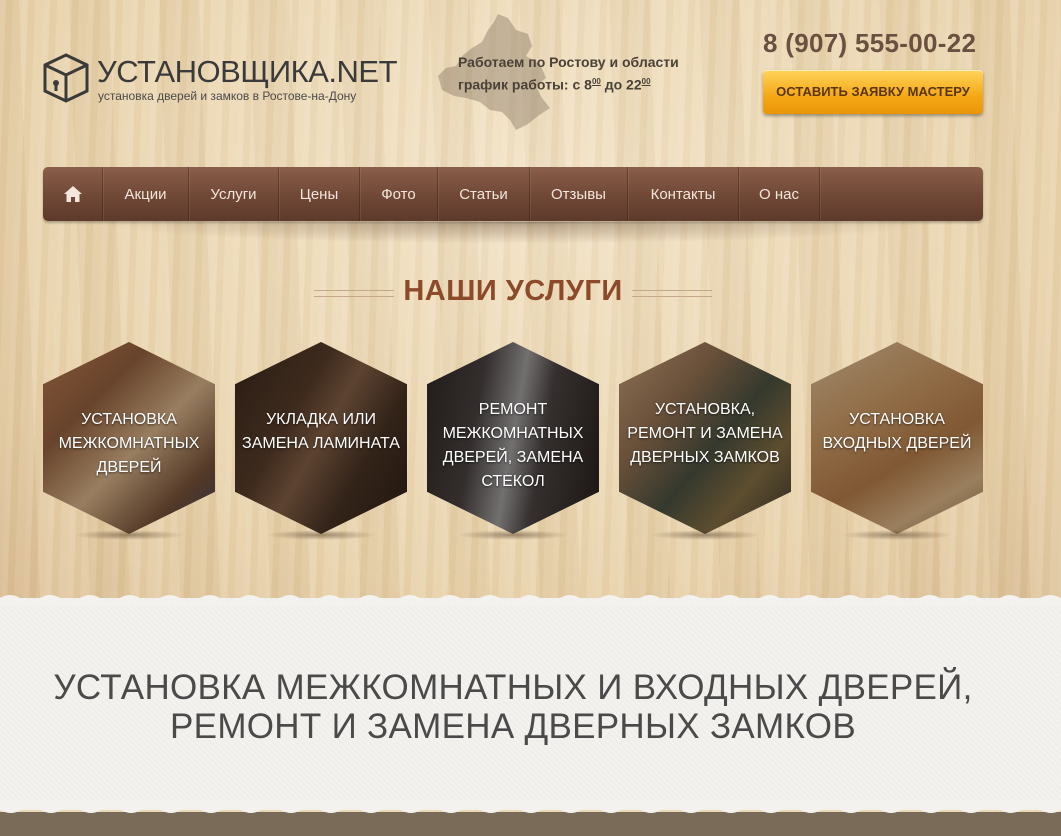 The height and width of the screenshot is (836, 1061). Describe the element at coordinates (579, 194) in the screenshot. I see `nav-item-otzyvy: Отзывы` at that location.